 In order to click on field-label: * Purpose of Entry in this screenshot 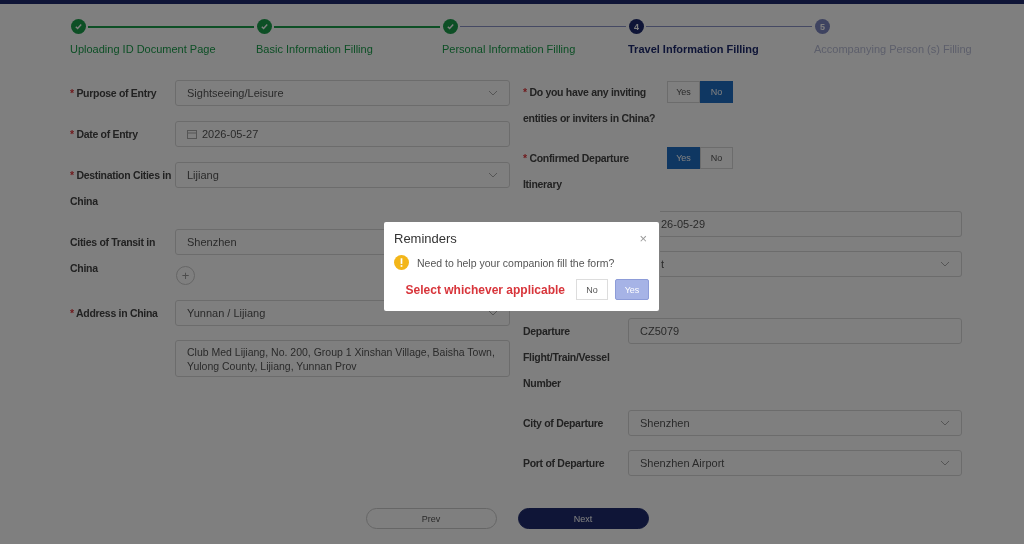, I will do `click(114, 93)`.